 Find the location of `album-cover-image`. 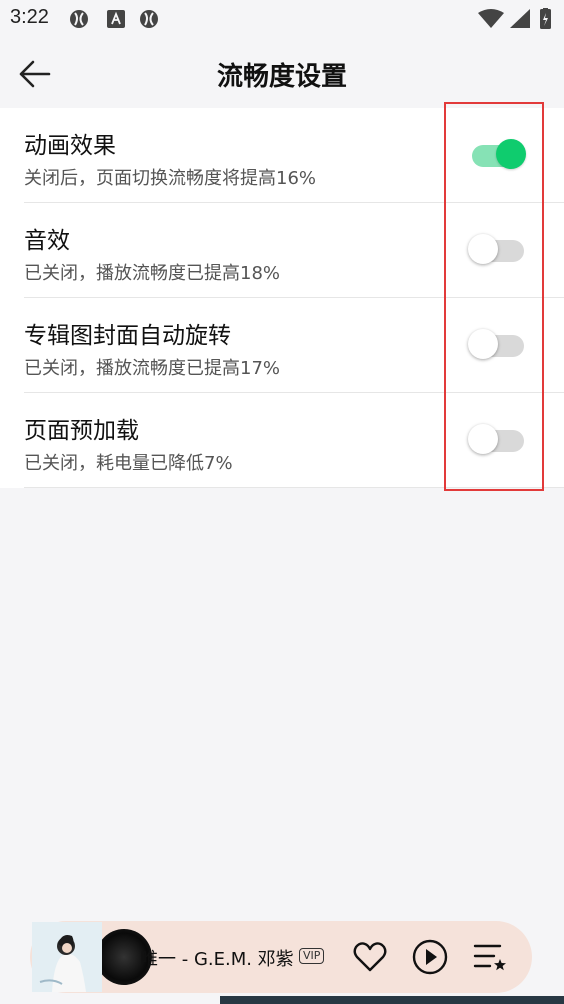

album-cover-image is located at coordinates (67, 957).